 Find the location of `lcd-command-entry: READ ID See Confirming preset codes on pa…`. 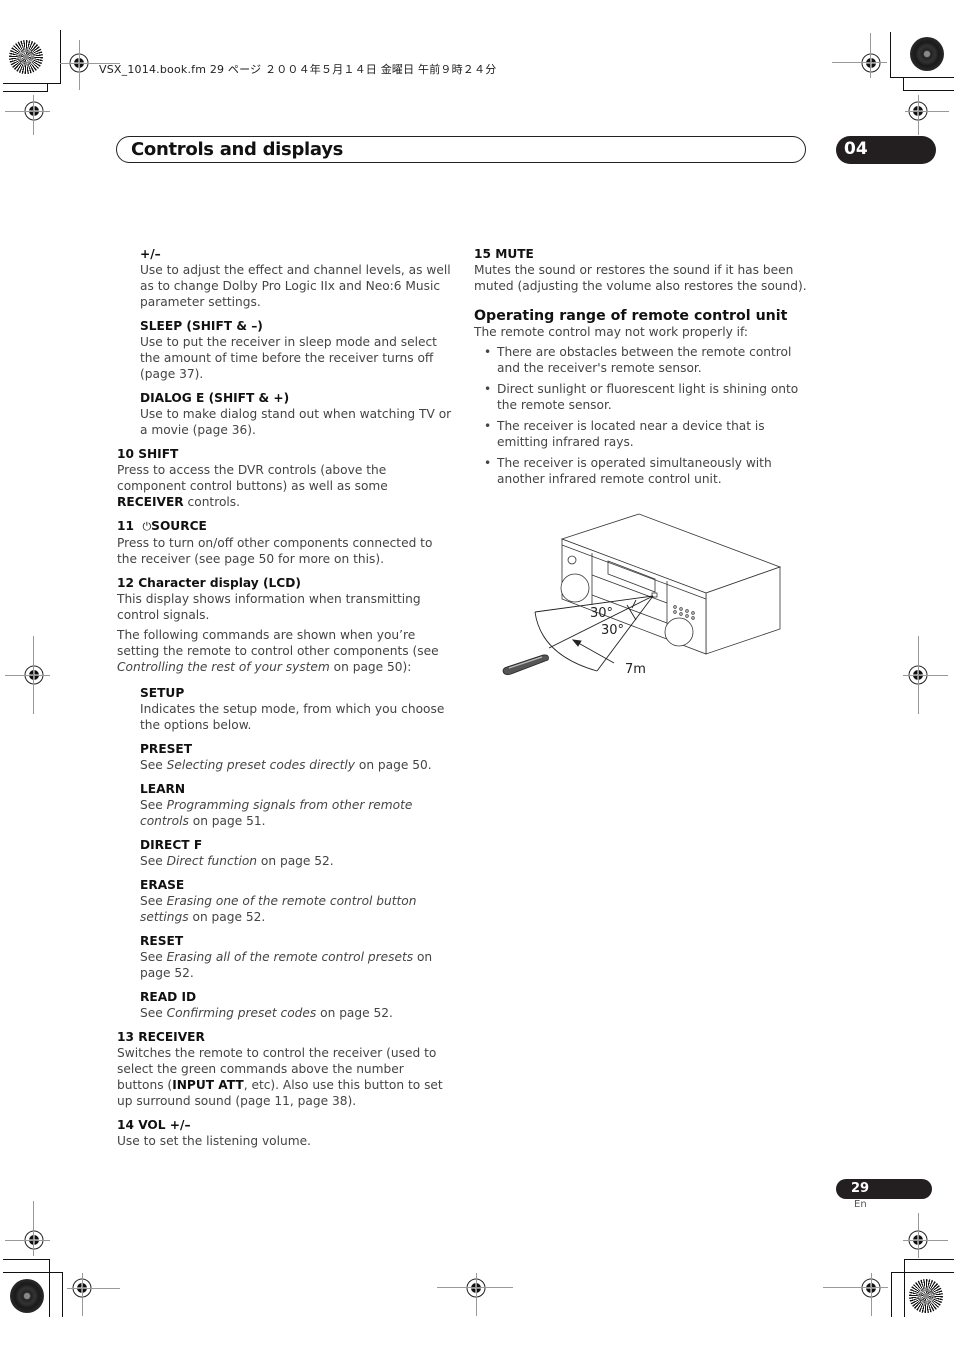

lcd-command-entry: READ ID See Confirming preset codes on pa… is located at coordinates (284, 1005).